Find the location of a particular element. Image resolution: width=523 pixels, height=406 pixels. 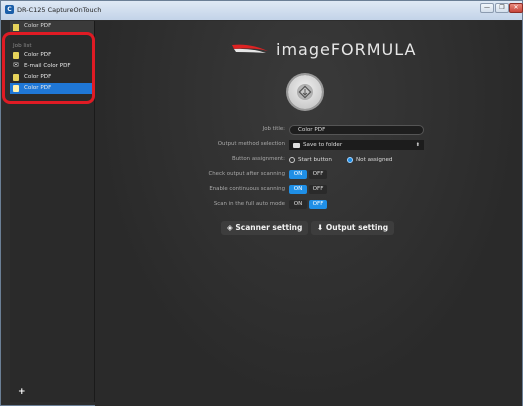

output-setting-button: ⬇ Output setting is located at coordinates (353, 228).